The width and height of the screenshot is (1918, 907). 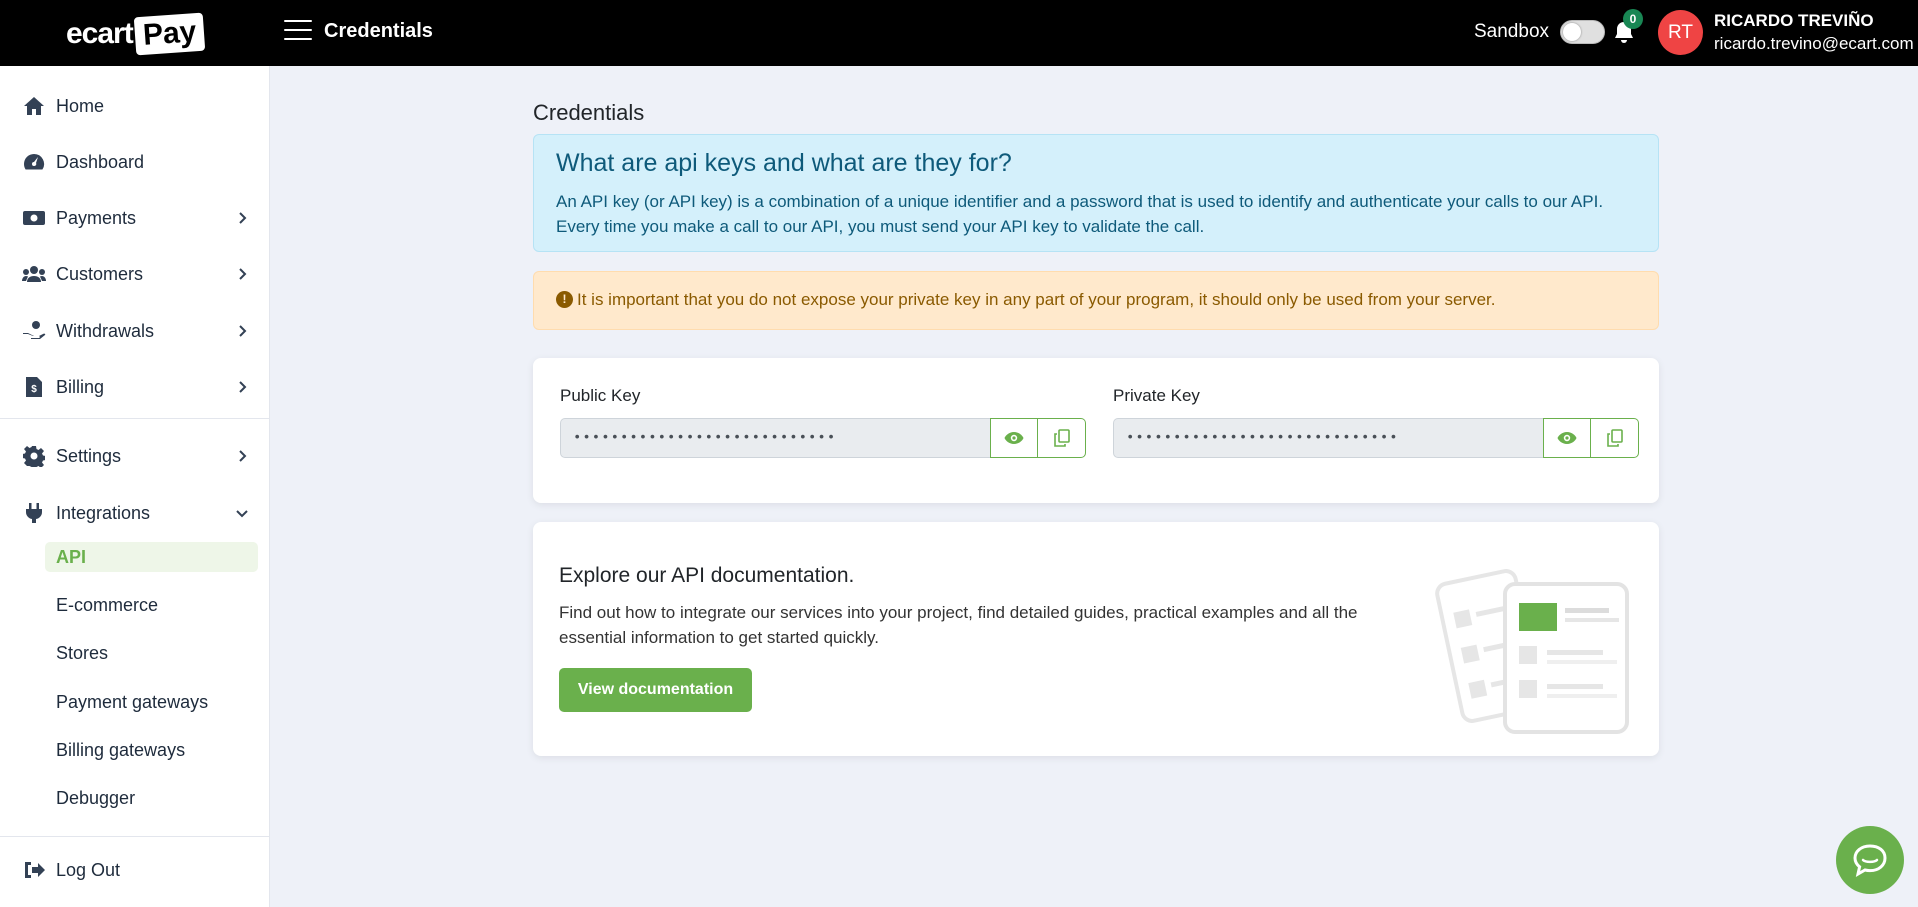 I want to click on private-key-group: •••••••••••••••••••••••••••••, so click(x=1376, y=438).